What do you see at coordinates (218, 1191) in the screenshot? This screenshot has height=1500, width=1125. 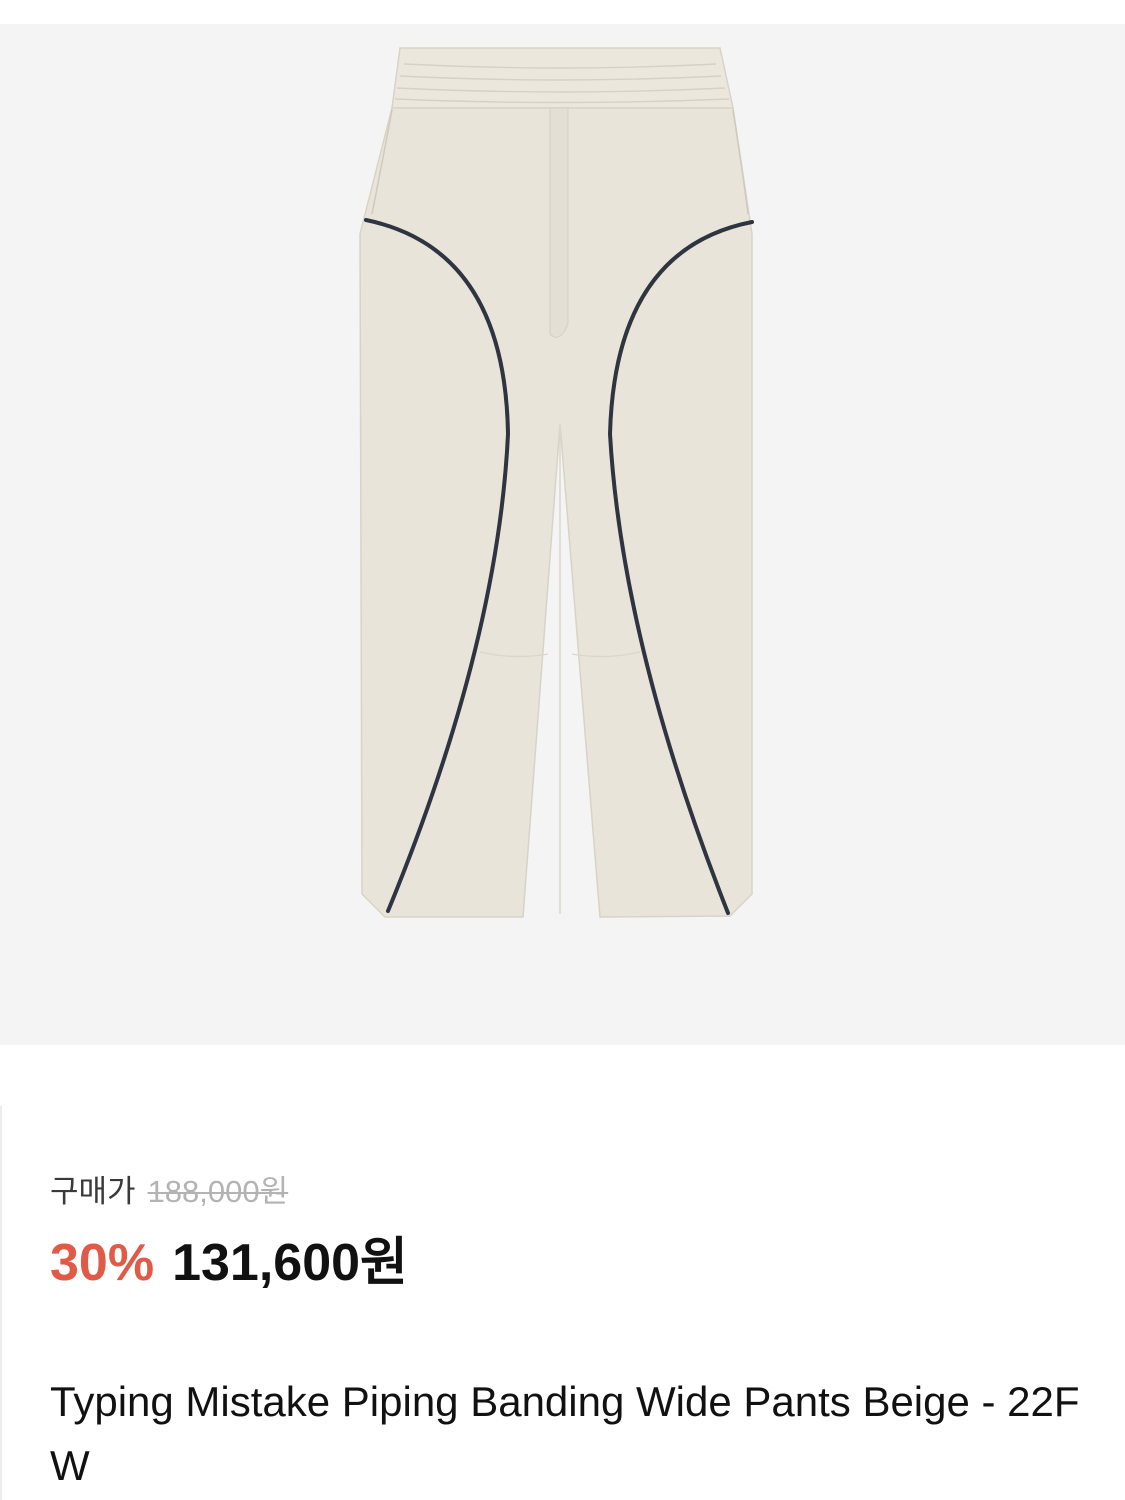 I see `original-price: 188,000원` at bounding box center [218, 1191].